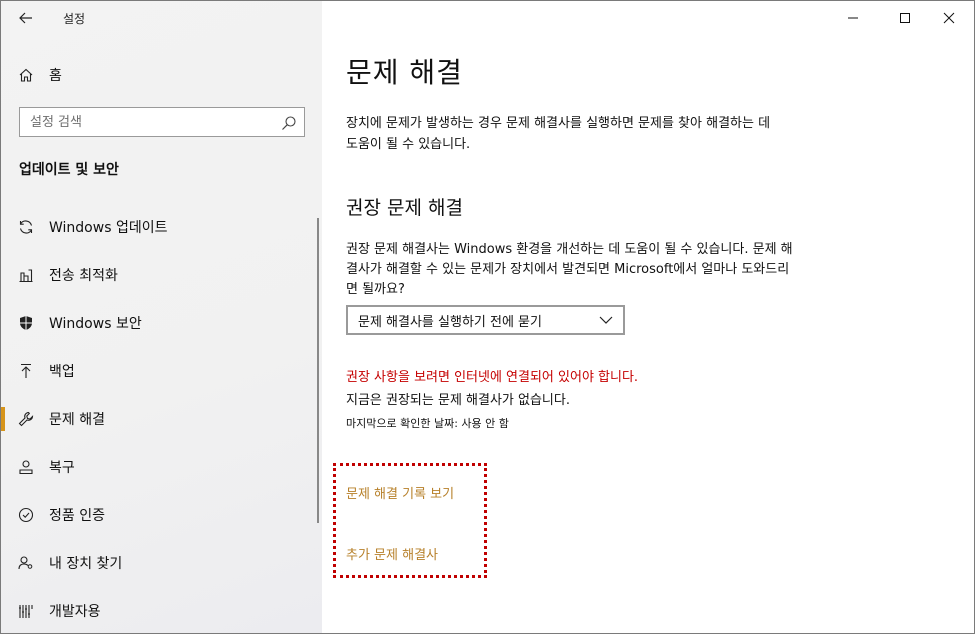  What do you see at coordinates (95, 324) in the screenshot?
I see `sidebar-item-label: Windows 보안` at bounding box center [95, 324].